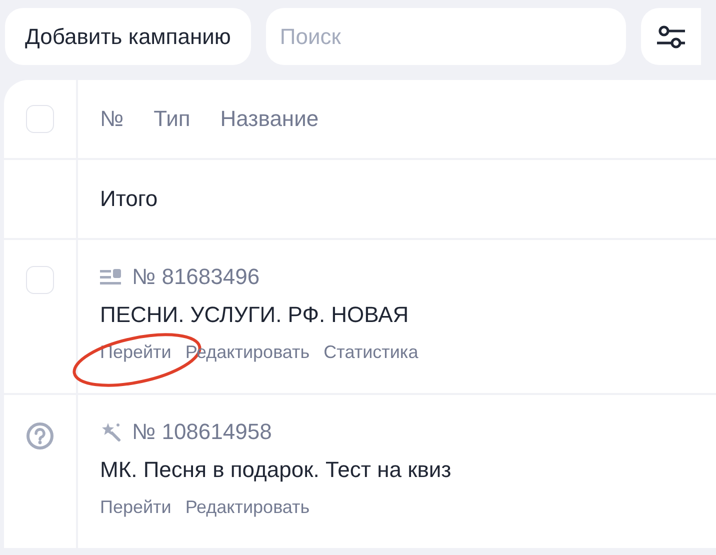 The height and width of the screenshot is (555, 716). I want to click on action-link: Статистика, so click(371, 352).